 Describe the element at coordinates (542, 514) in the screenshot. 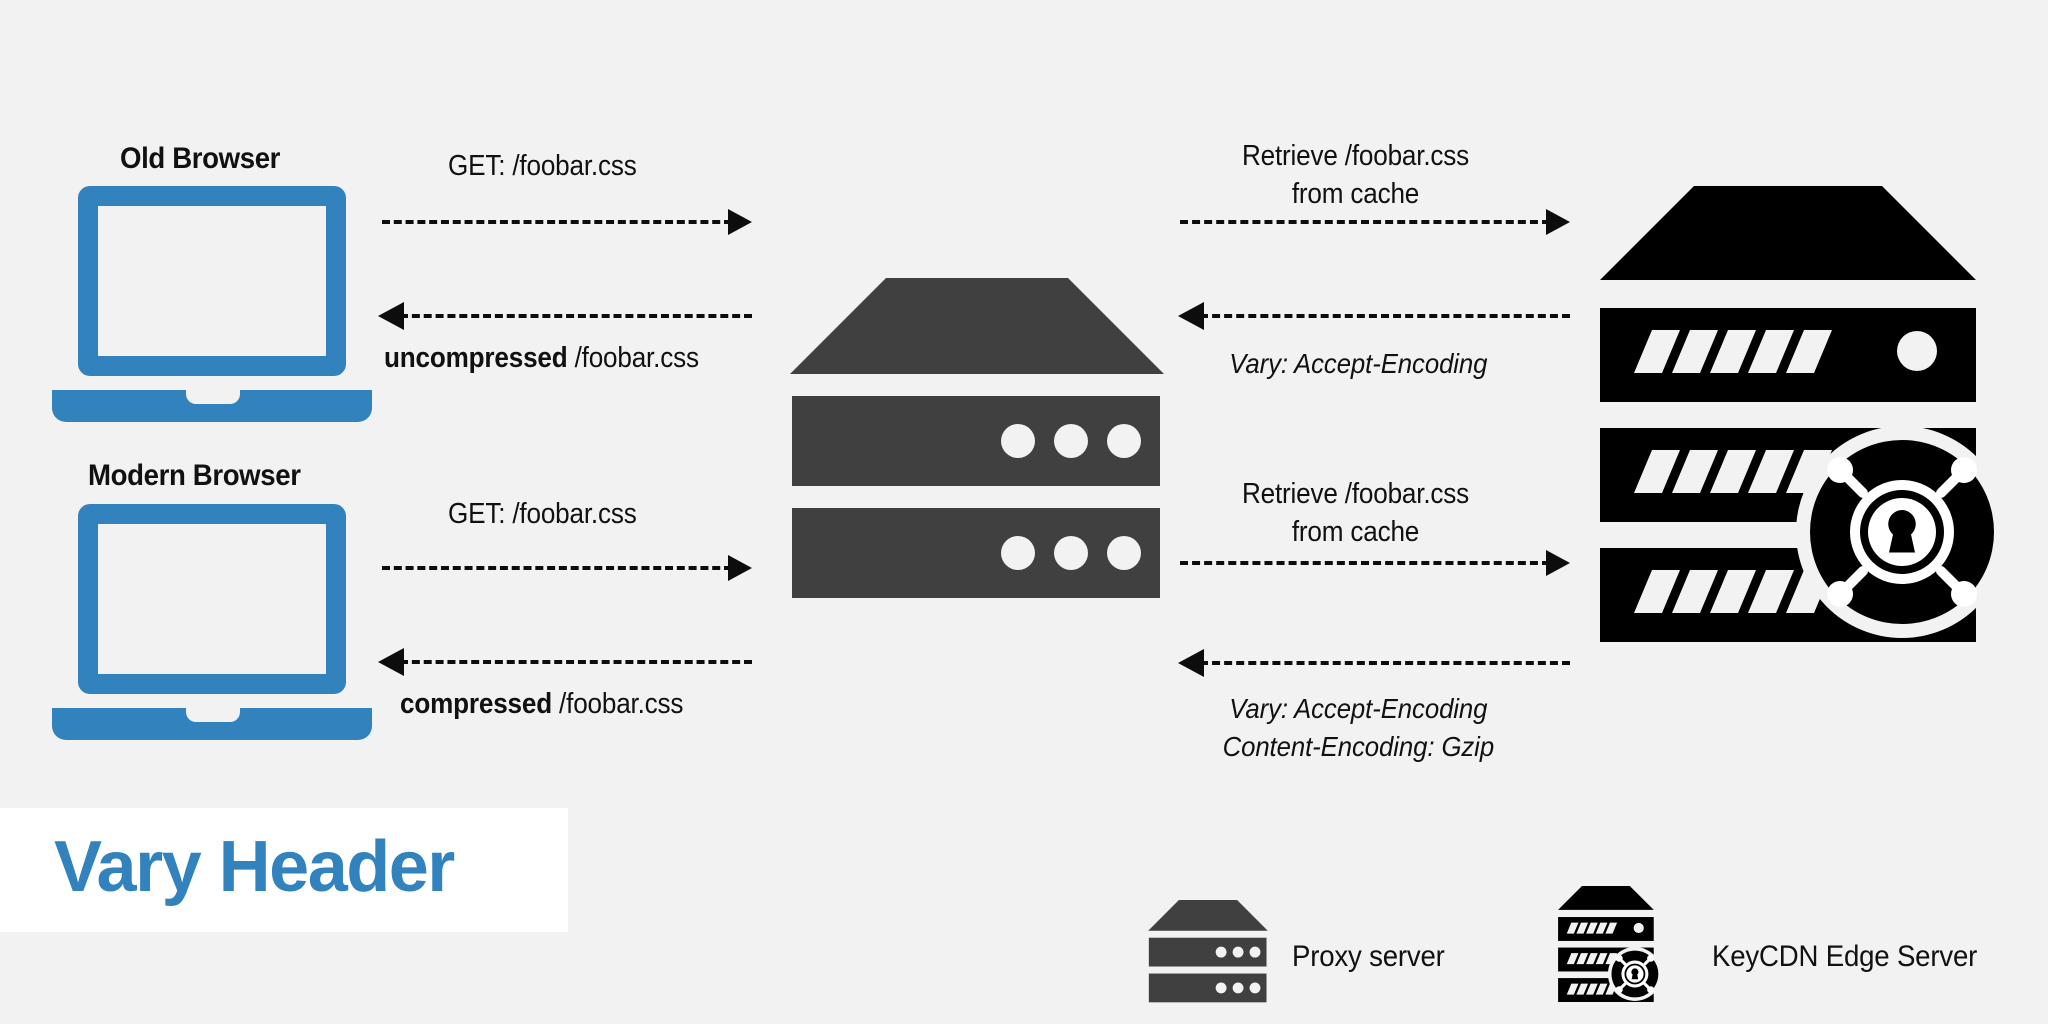

I see `modern-request-label: GET: /foobar.css` at that location.